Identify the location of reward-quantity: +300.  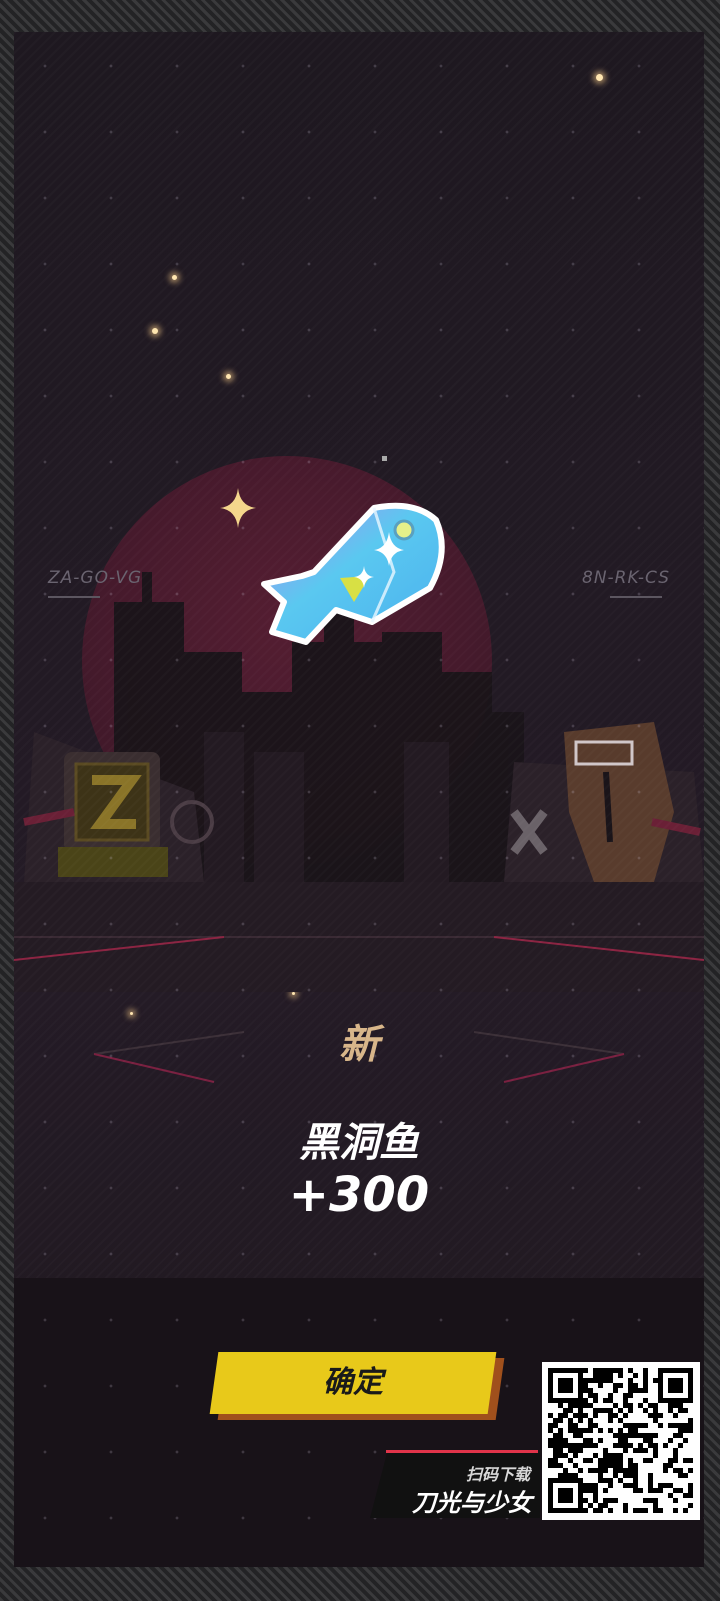
(359, 1195).